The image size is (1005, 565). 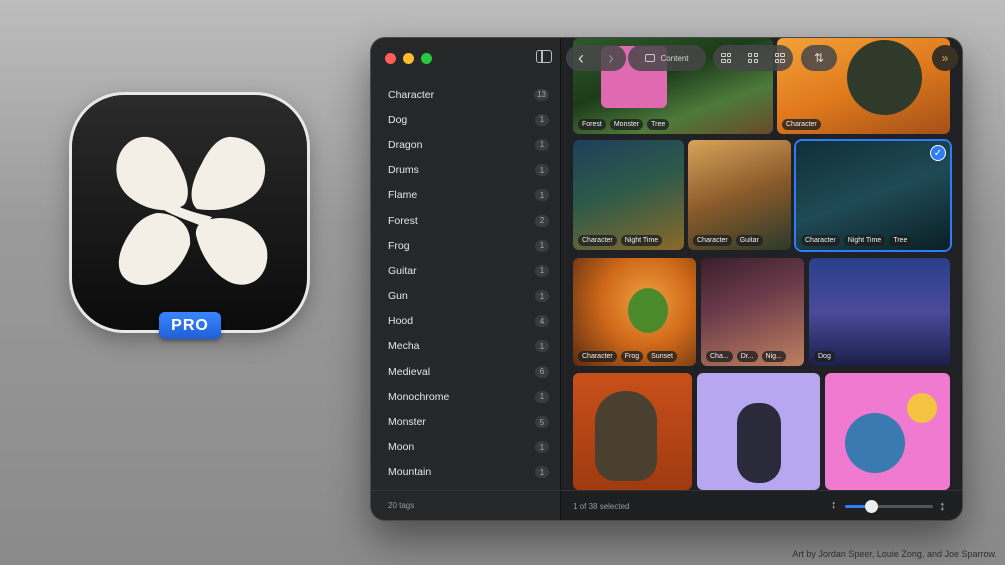 What do you see at coordinates (466, 245) in the screenshot?
I see `sidebar-item-frog: Frog 1` at bounding box center [466, 245].